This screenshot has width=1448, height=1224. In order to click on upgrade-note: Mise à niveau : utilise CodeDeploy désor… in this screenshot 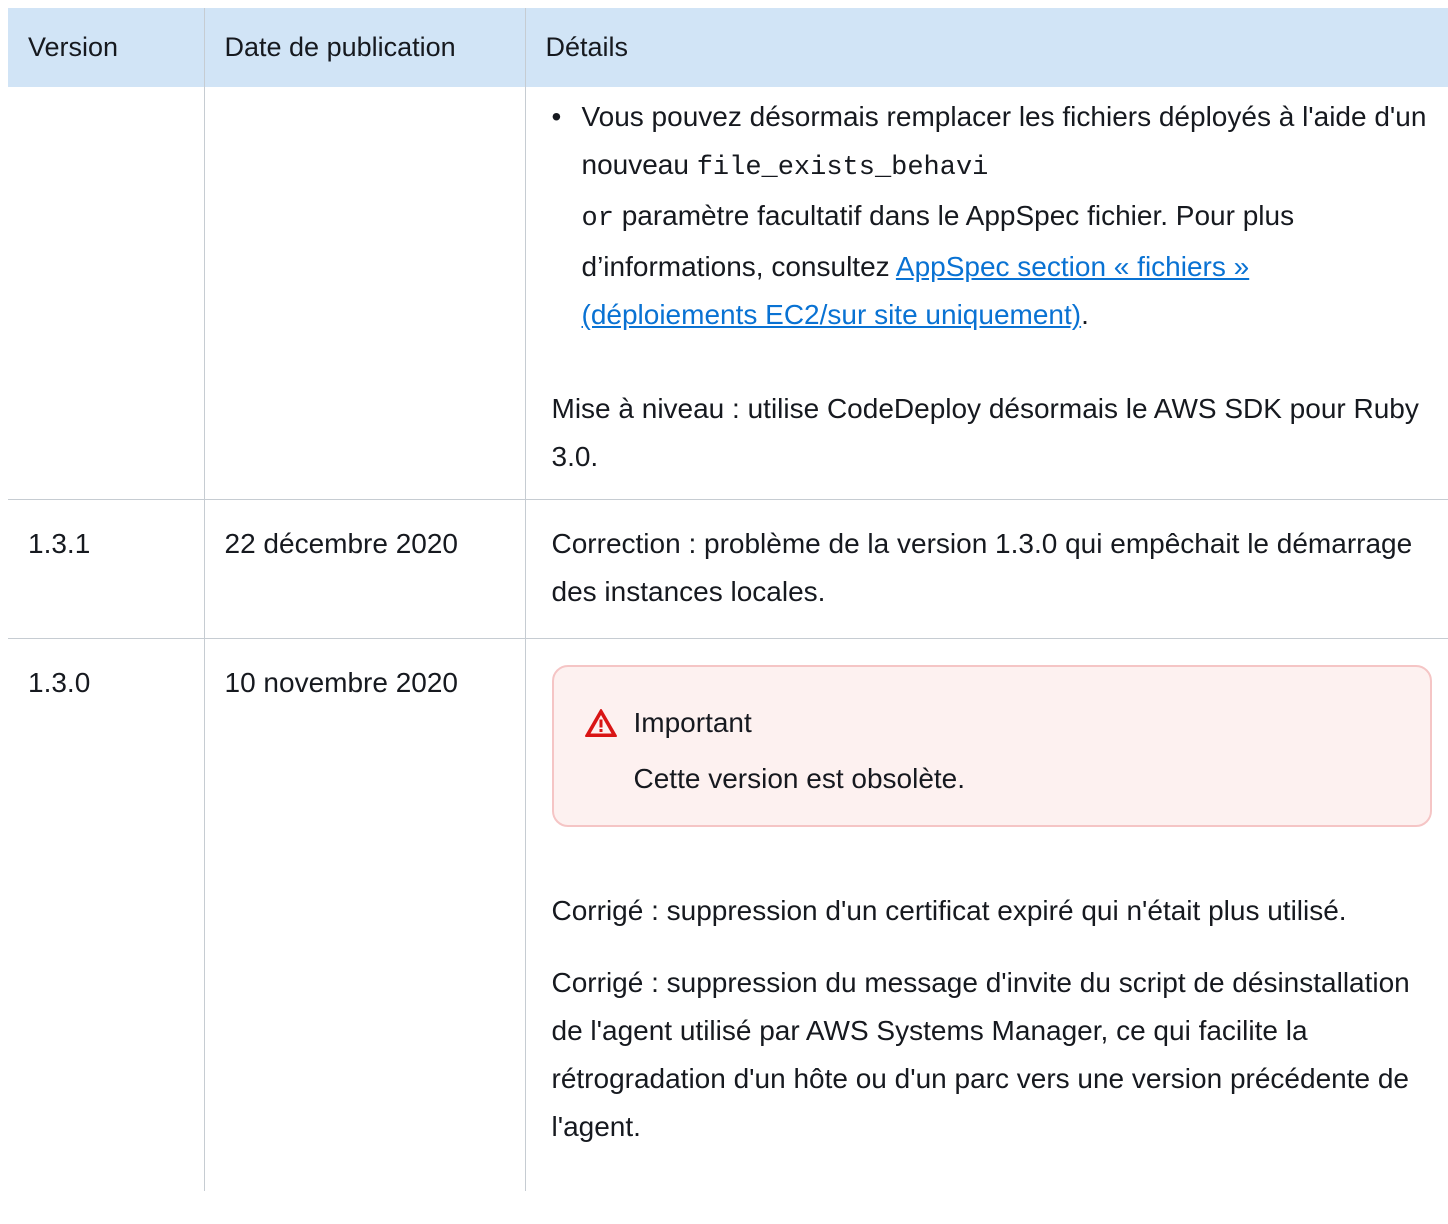, I will do `click(985, 432)`.